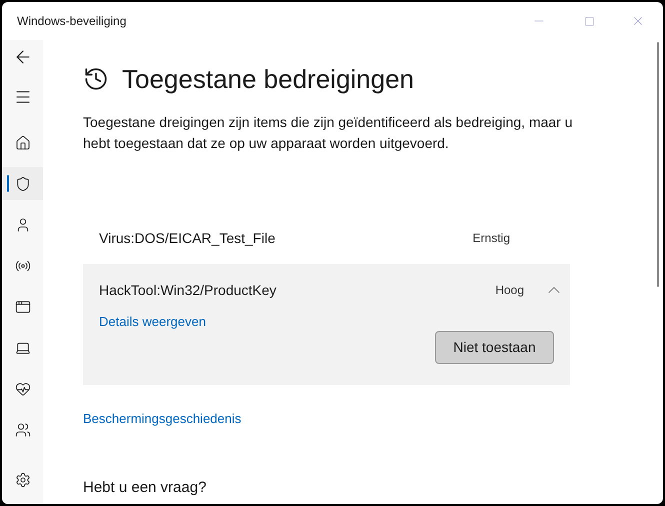  Describe the element at coordinates (145, 488) in the screenshot. I see `question-heading: Hebt u een vraag?` at that location.